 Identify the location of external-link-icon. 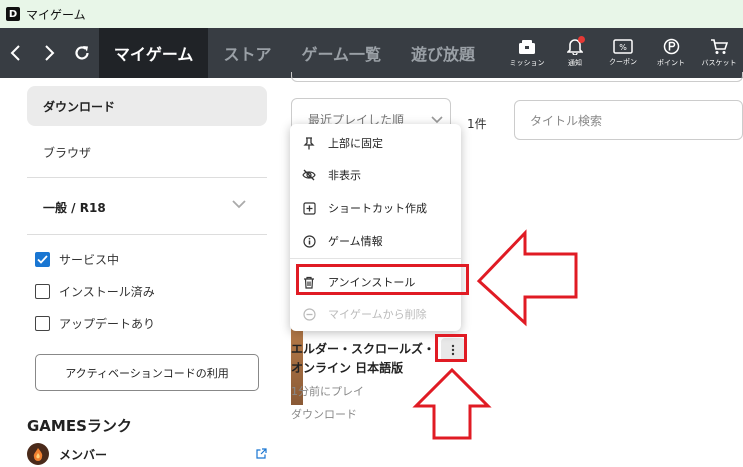
(261, 453).